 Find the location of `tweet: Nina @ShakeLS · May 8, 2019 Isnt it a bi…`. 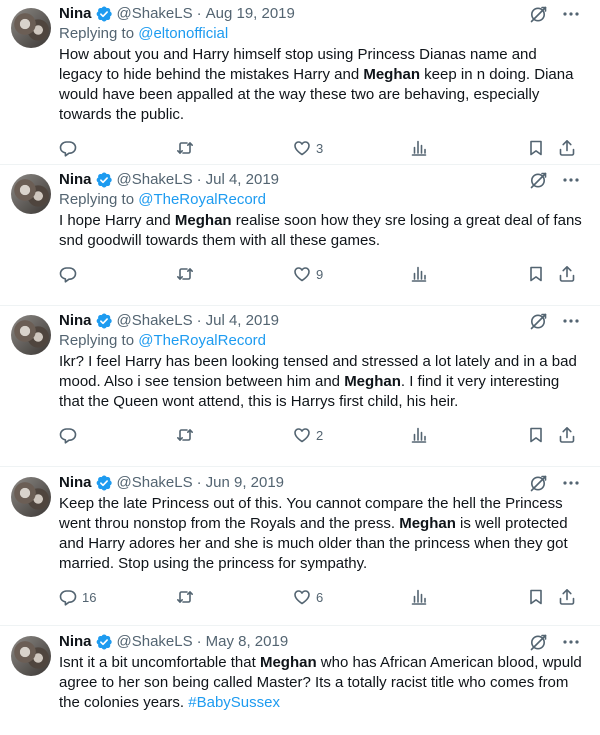

tweet: Nina @ShakeLS · May 8, 2019 Isnt it a bi… is located at coordinates (300, 680).